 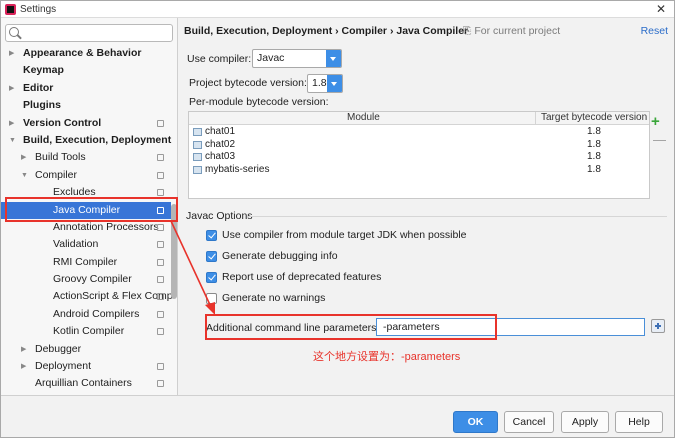 What do you see at coordinates (512, 31) in the screenshot?
I see `scope-label: ⎘ For current project` at bounding box center [512, 31].